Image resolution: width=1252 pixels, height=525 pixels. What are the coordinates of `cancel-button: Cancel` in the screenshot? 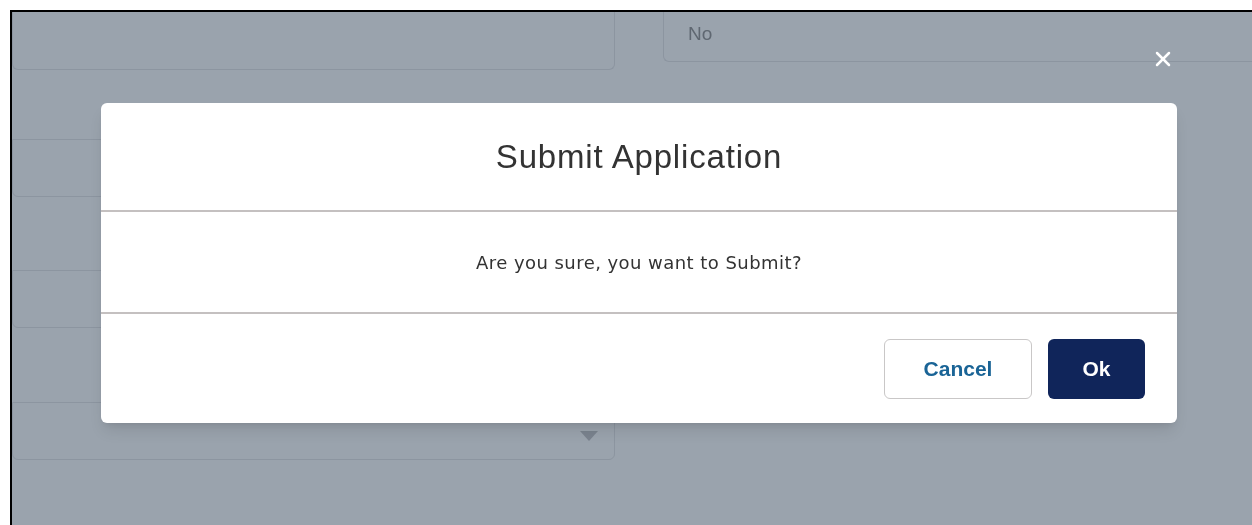 It's located at (958, 368).